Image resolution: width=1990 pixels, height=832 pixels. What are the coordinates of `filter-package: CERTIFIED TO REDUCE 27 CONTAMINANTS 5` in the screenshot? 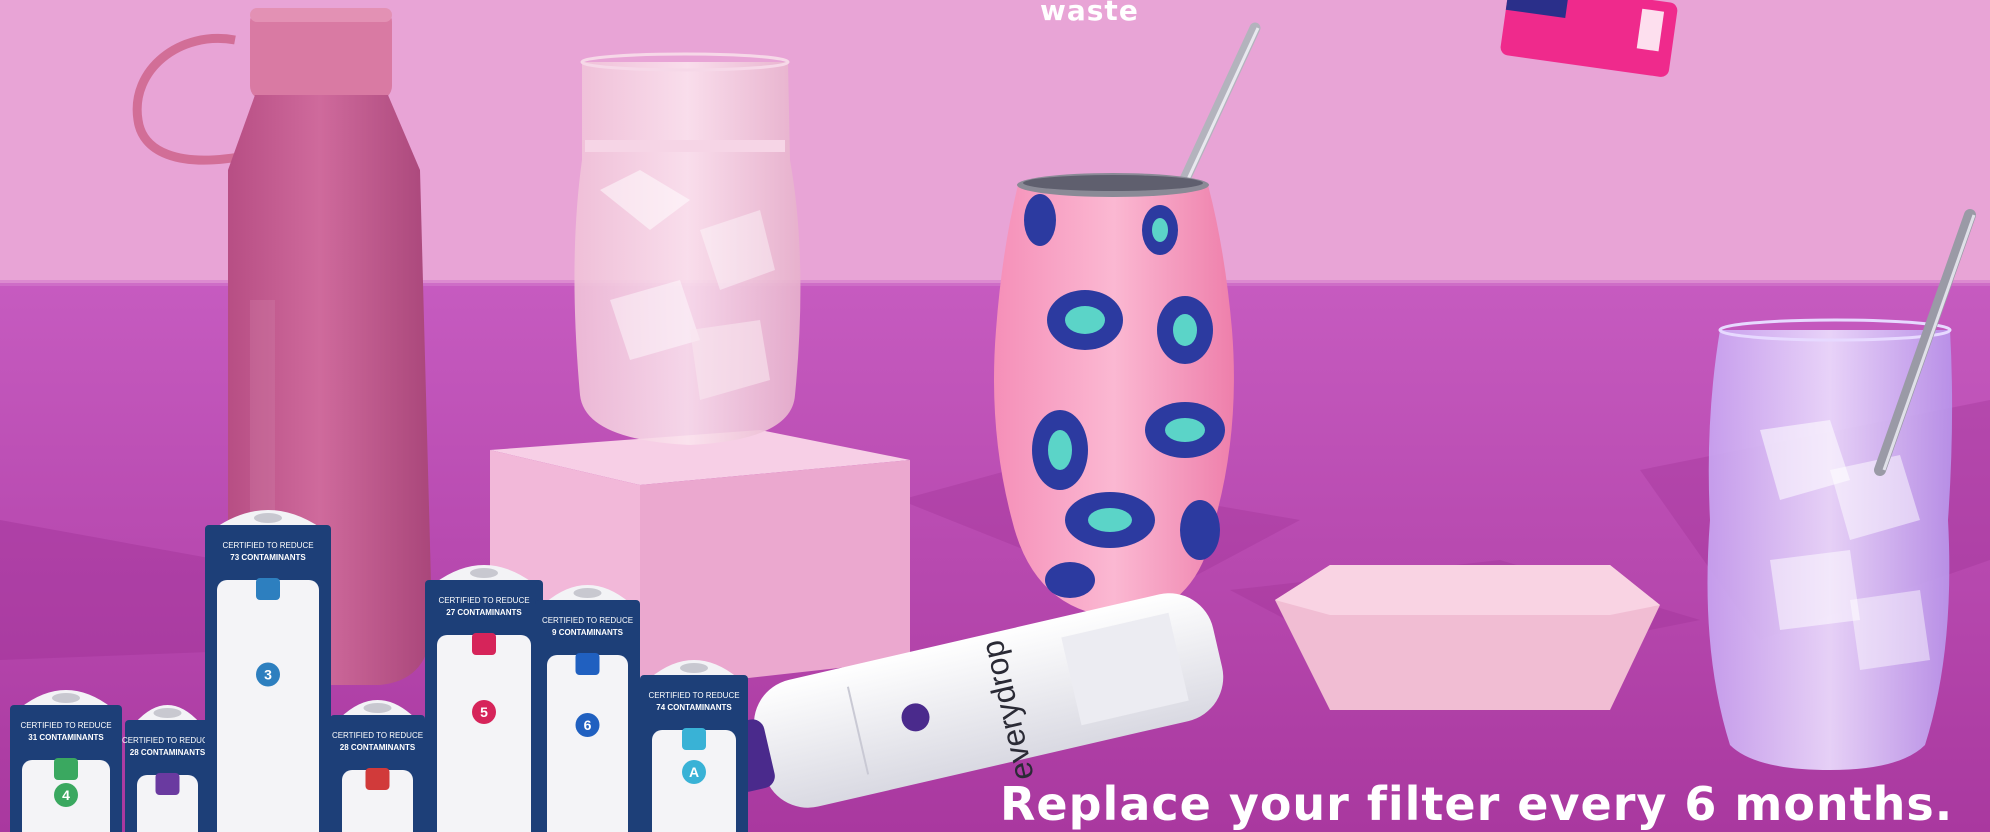 It's located at (484, 698).